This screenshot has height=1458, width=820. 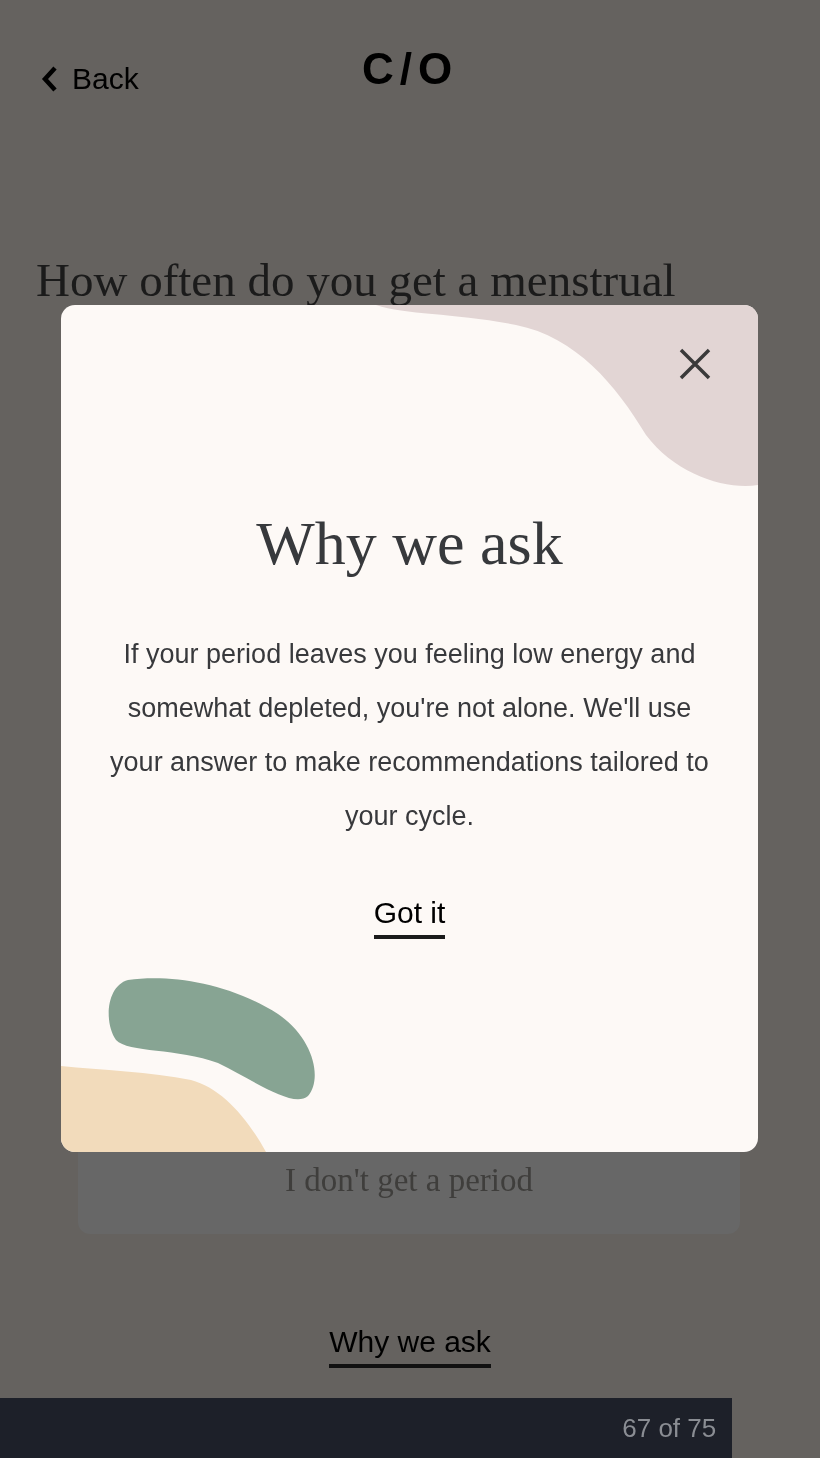 I want to click on progress-label: 67 of 75, so click(x=669, y=1428).